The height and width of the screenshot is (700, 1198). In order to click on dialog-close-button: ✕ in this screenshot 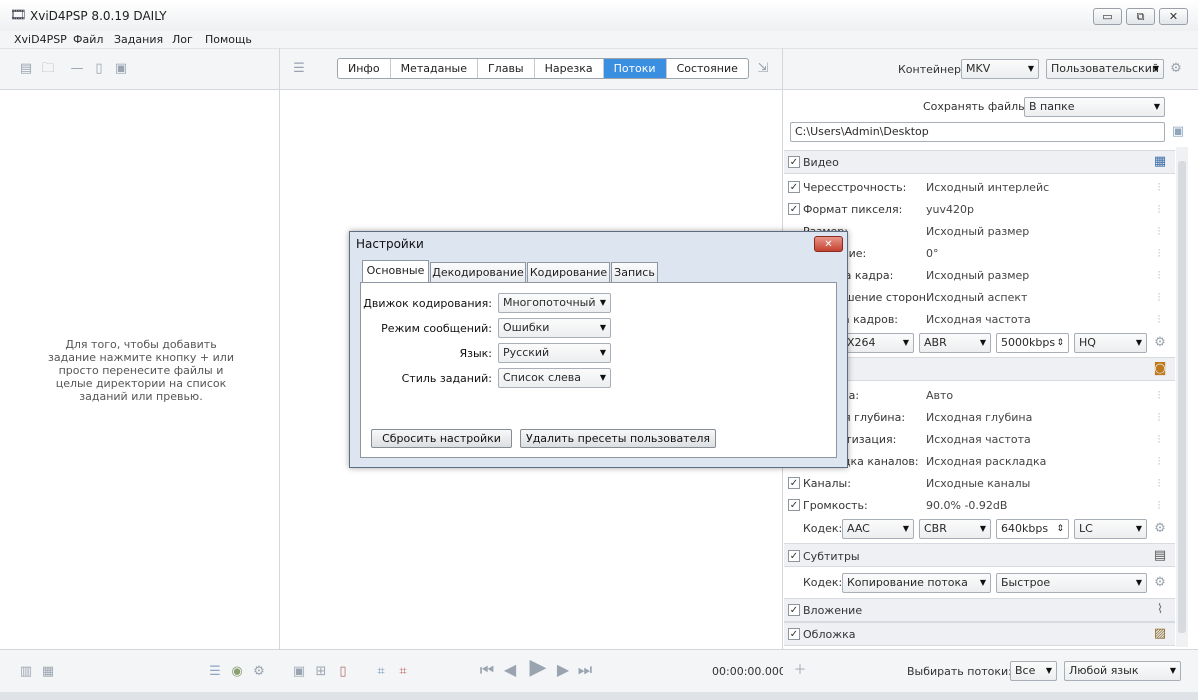, I will do `click(828, 244)`.